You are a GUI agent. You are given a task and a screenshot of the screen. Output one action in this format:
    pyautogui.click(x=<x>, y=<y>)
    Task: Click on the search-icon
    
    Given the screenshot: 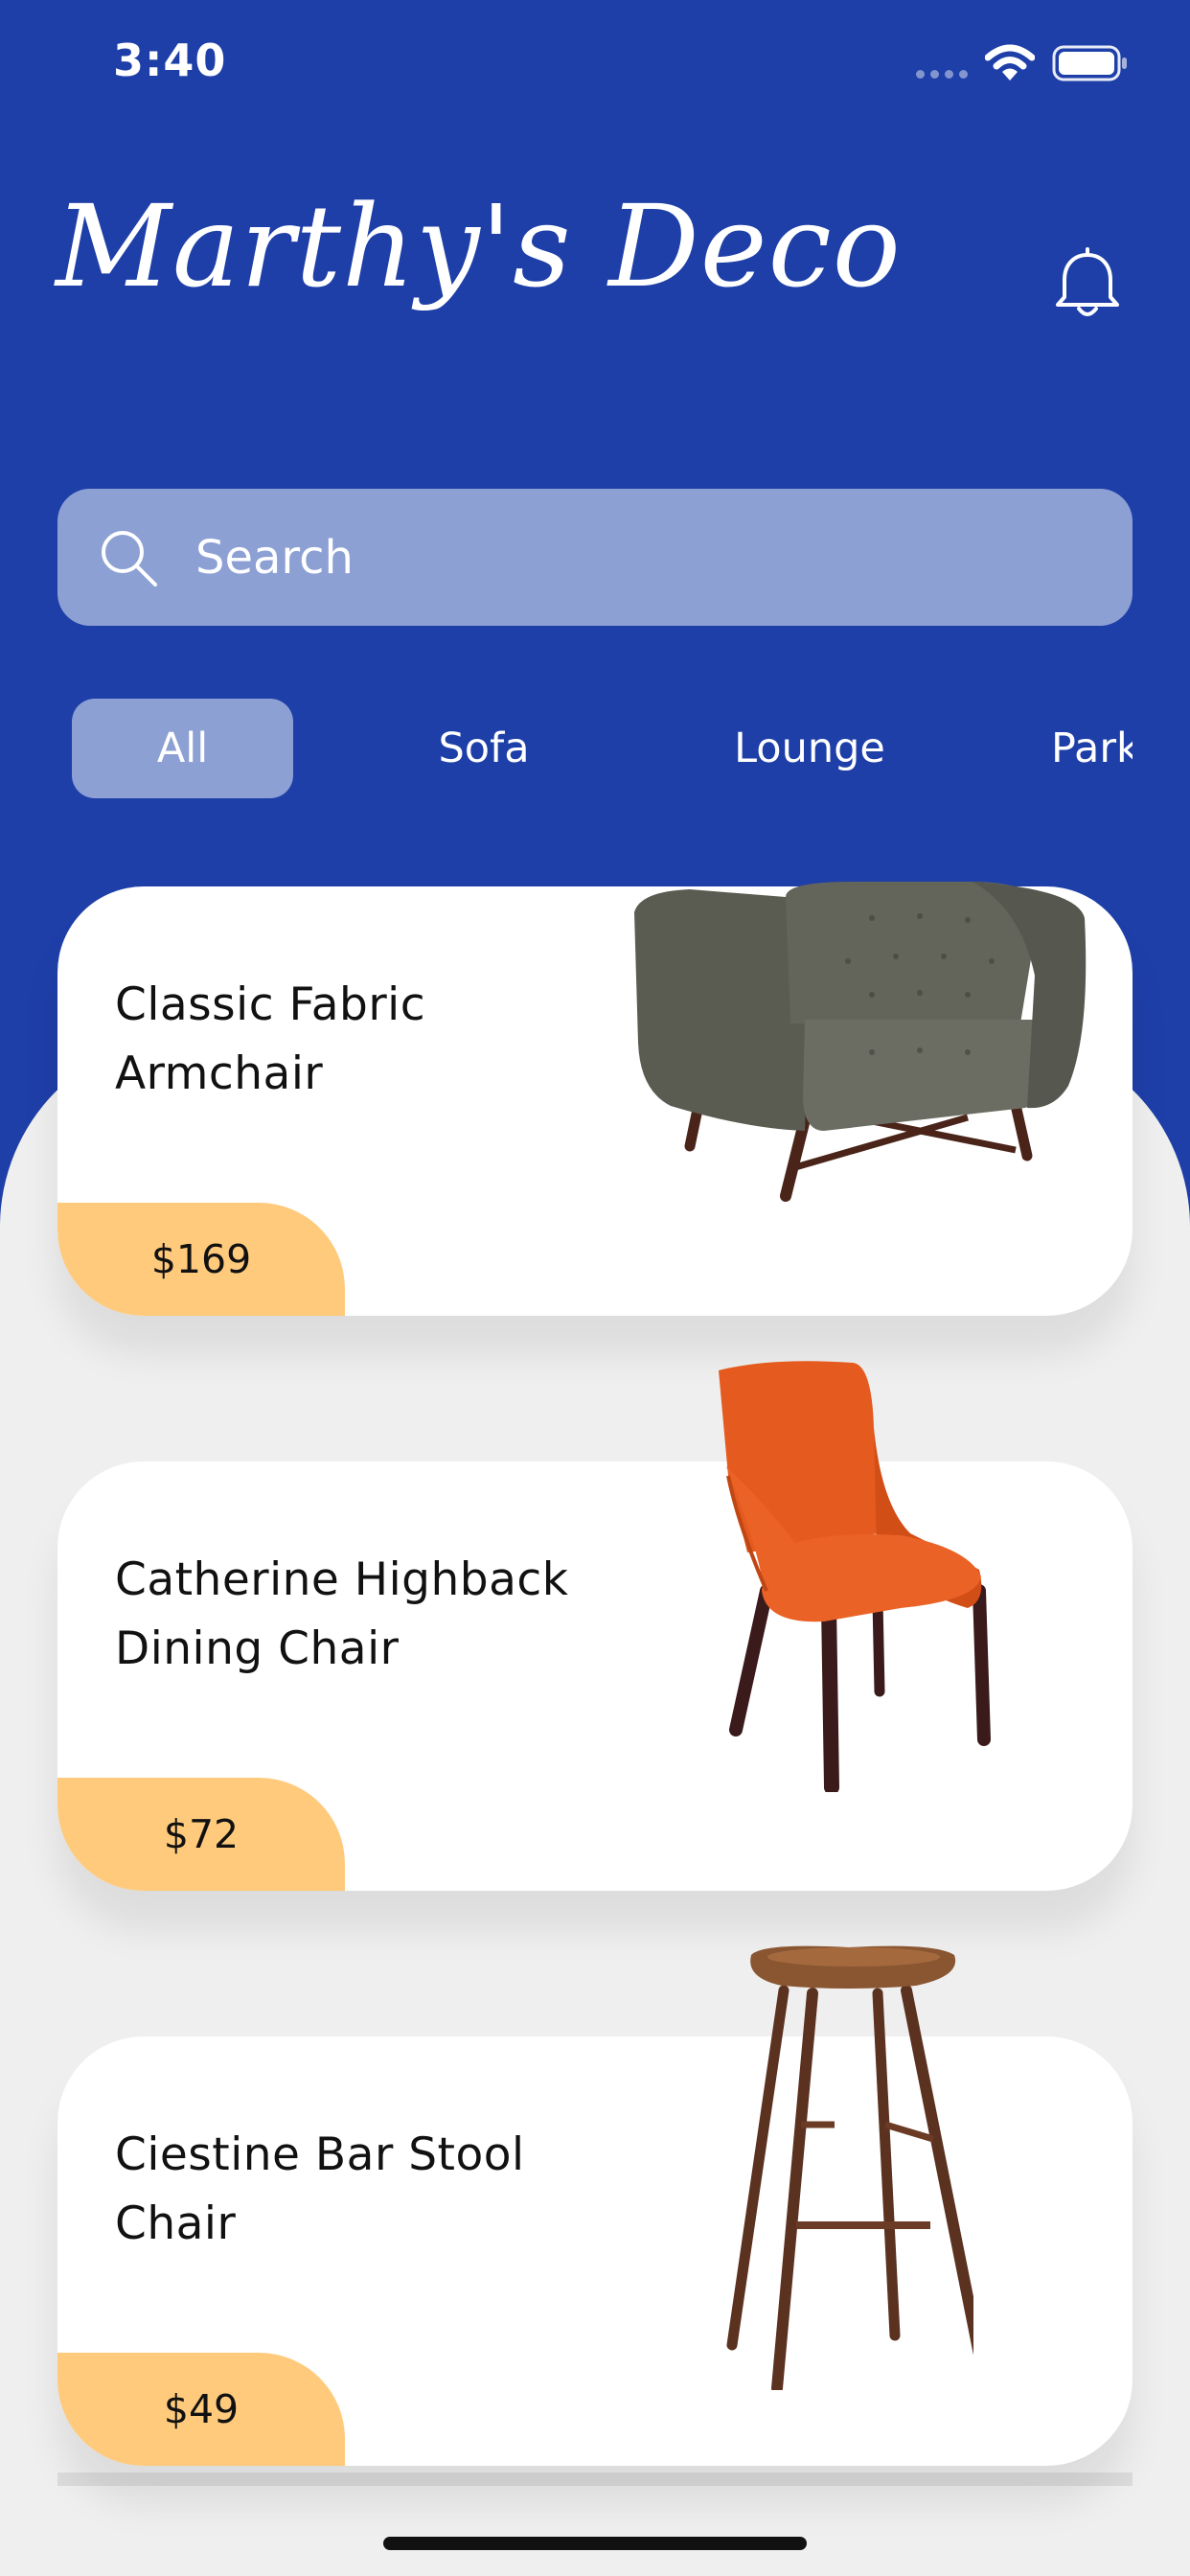 What is the action you would take?
    pyautogui.click(x=129, y=558)
    